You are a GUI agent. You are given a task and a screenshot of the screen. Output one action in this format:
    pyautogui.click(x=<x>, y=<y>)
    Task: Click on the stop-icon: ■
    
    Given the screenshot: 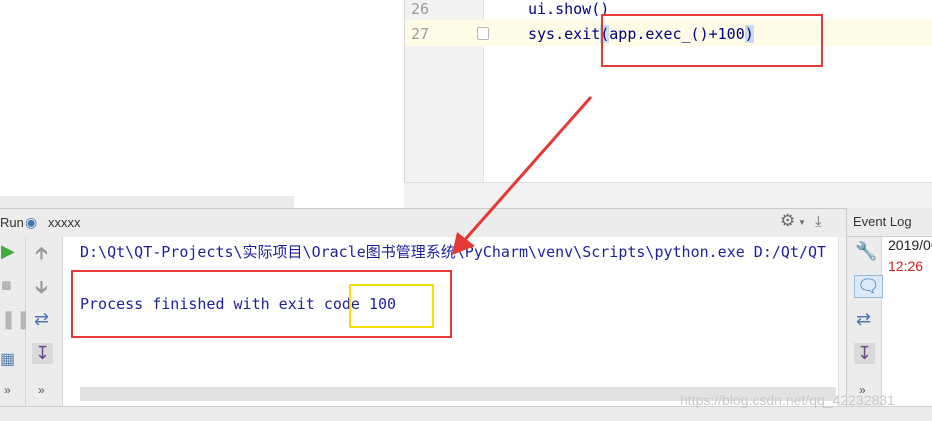 What is the action you would take?
    pyautogui.click(x=6, y=285)
    